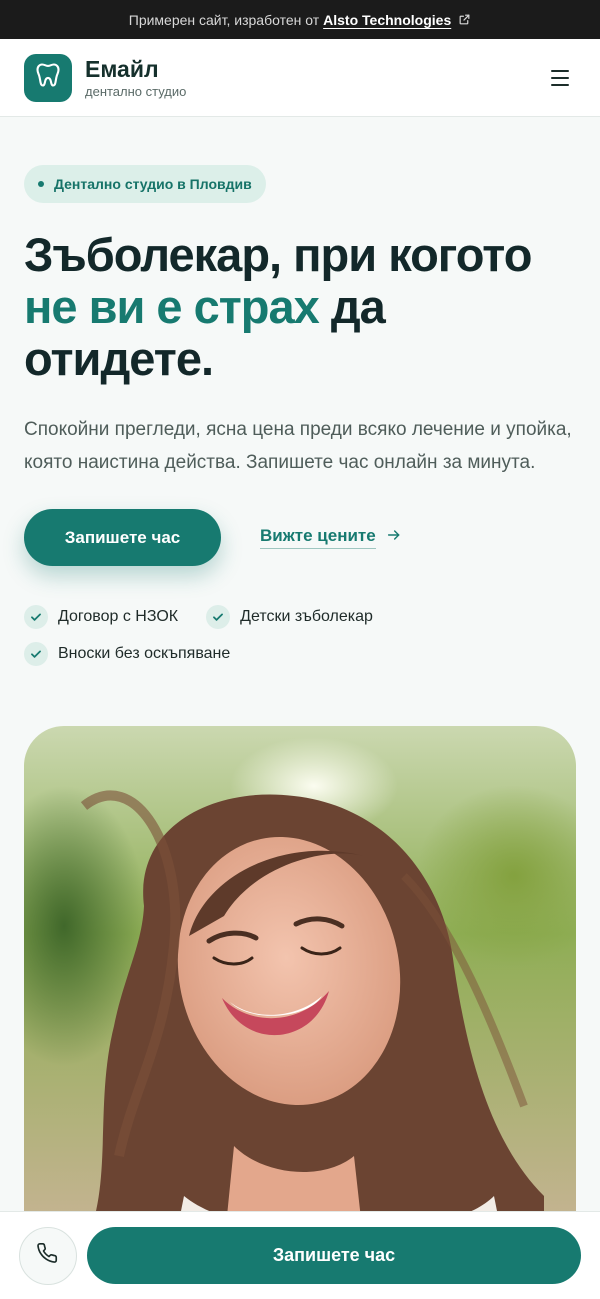 The image size is (600, 1299). I want to click on hero-title-line3: отидете., so click(119, 358).